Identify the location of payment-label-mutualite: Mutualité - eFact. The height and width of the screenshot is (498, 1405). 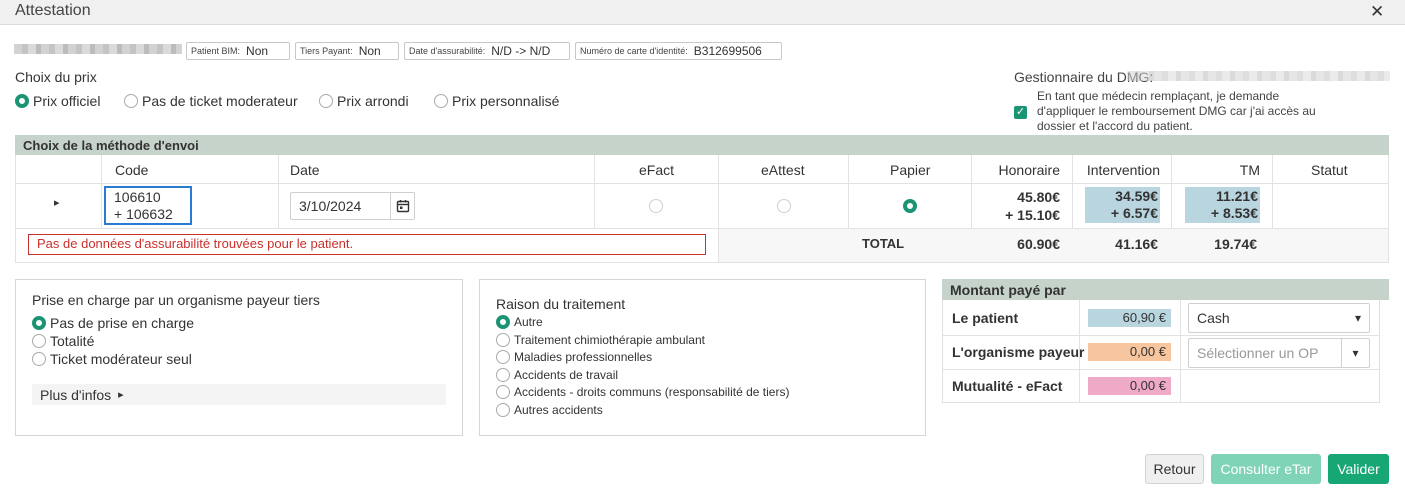
(1007, 386).